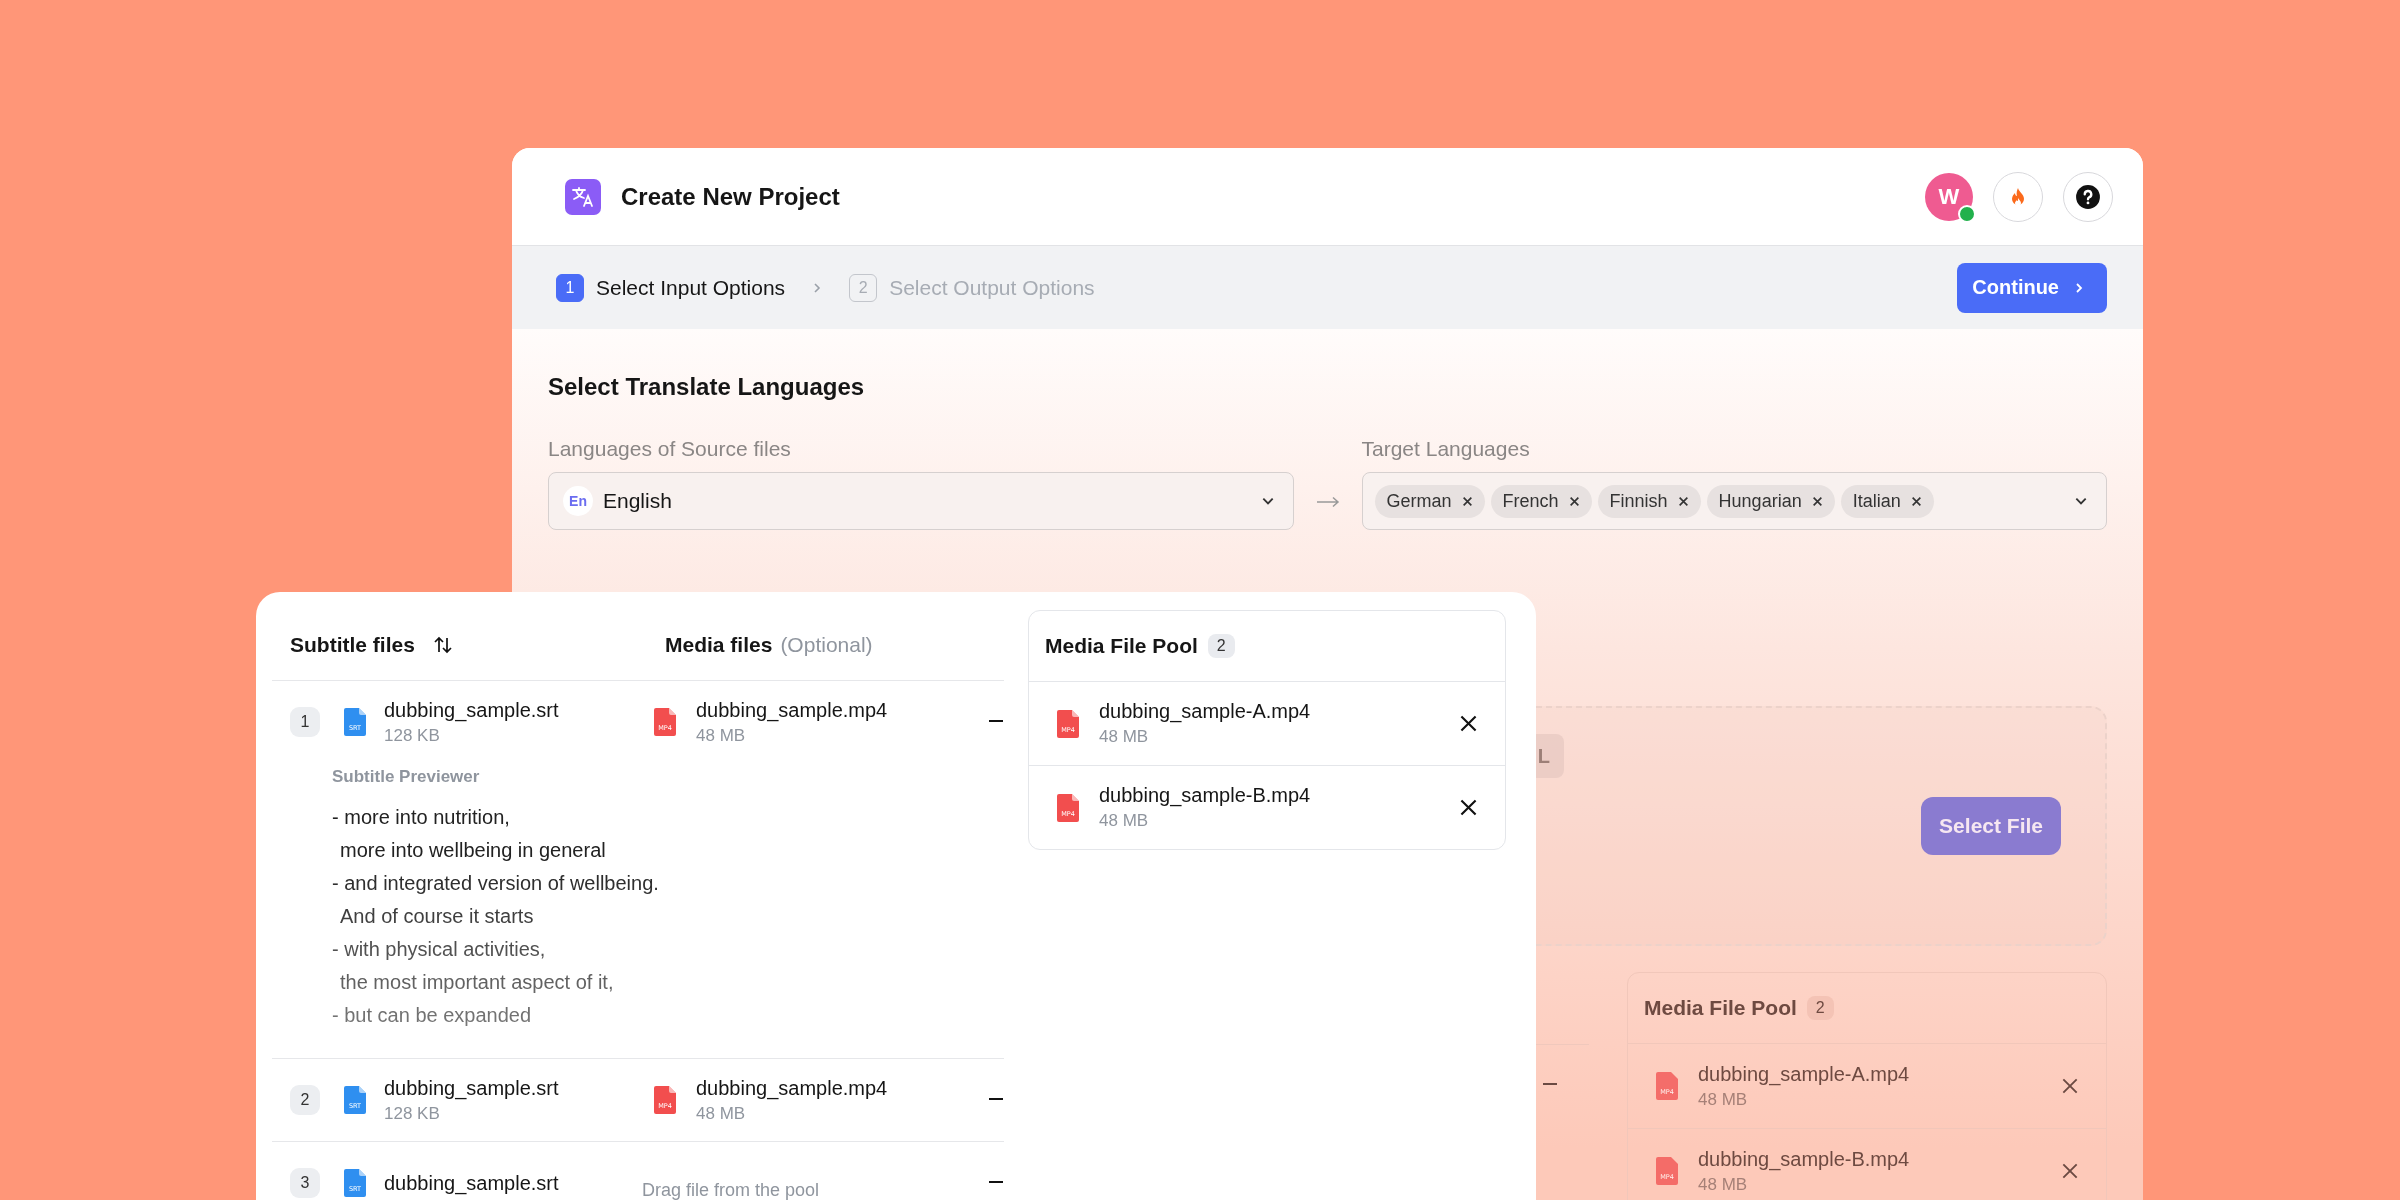 The height and width of the screenshot is (1200, 2400). I want to click on chevron-right-icon, so click(2079, 287).